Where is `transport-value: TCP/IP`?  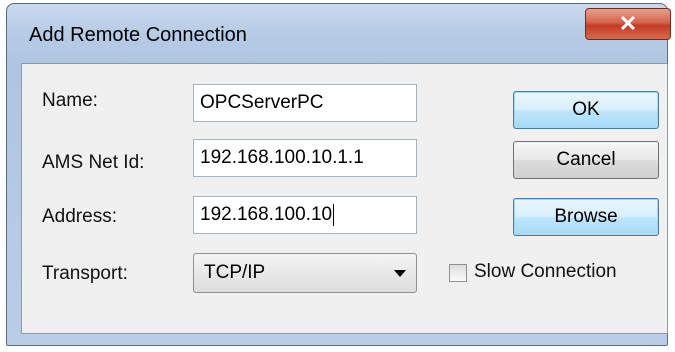
transport-value: TCP/IP is located at coordinates (235, 272).